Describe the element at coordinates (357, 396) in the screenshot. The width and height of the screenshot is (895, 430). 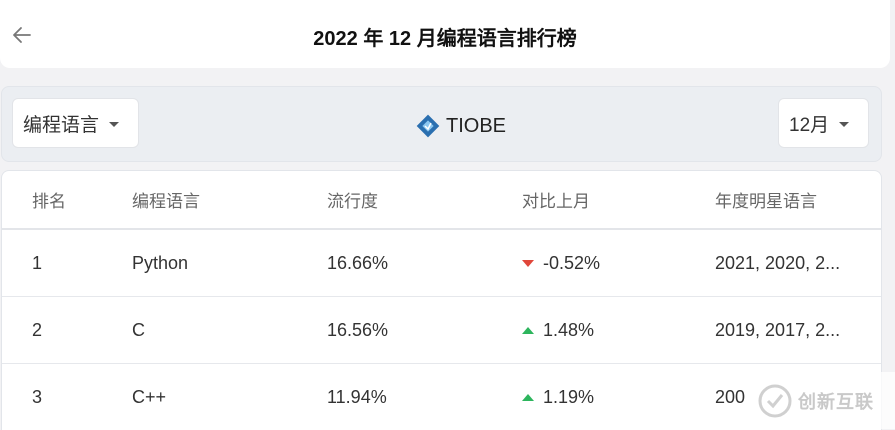
I see `popularity-cell: 11.94%` at that location.